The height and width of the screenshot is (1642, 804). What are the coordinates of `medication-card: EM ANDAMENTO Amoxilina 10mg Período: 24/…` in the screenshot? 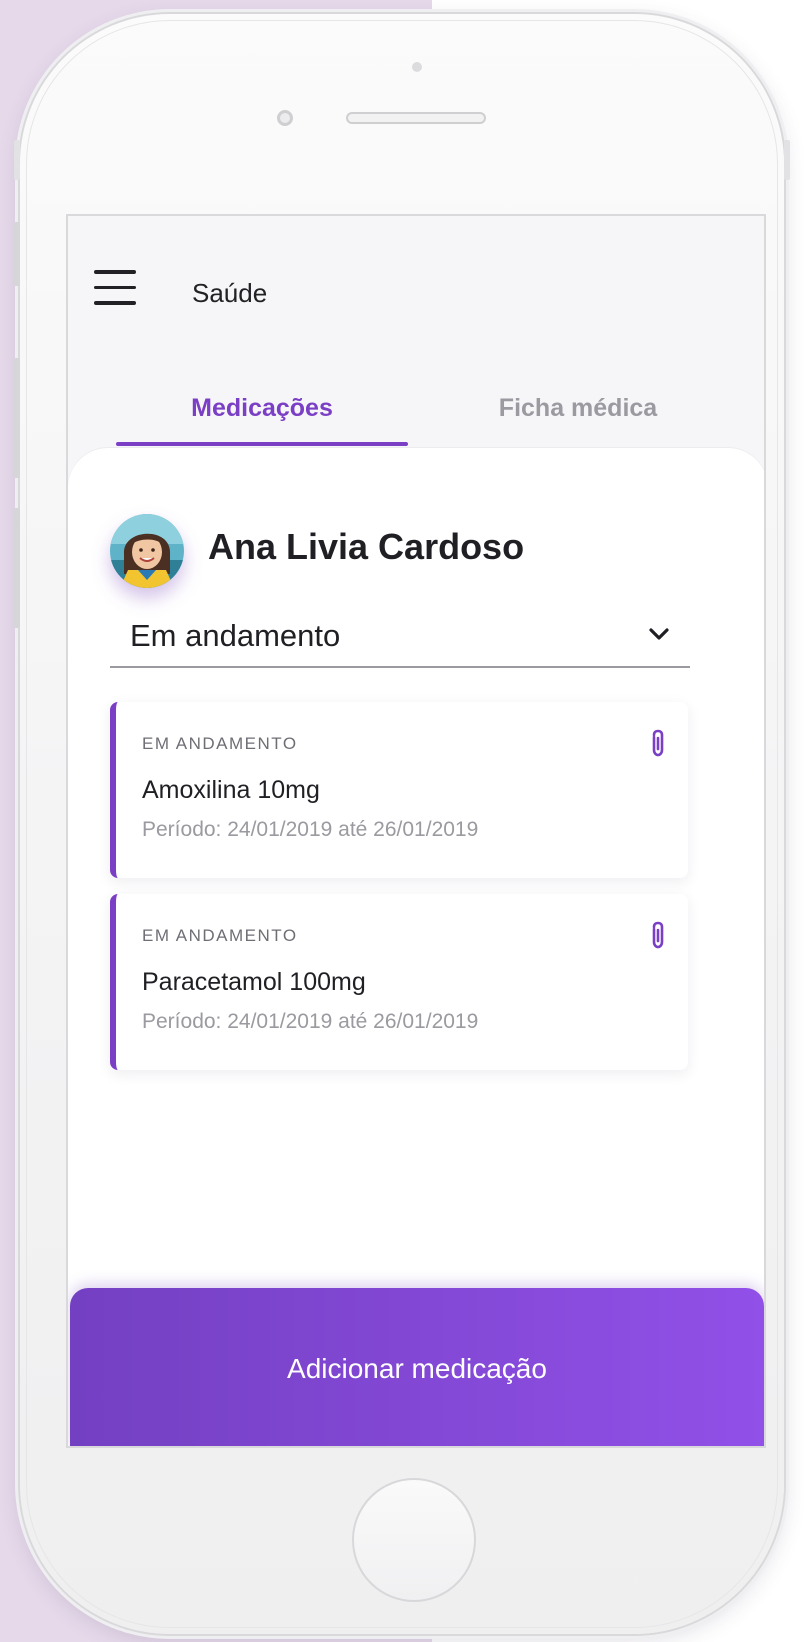 It's located at (399, 790).